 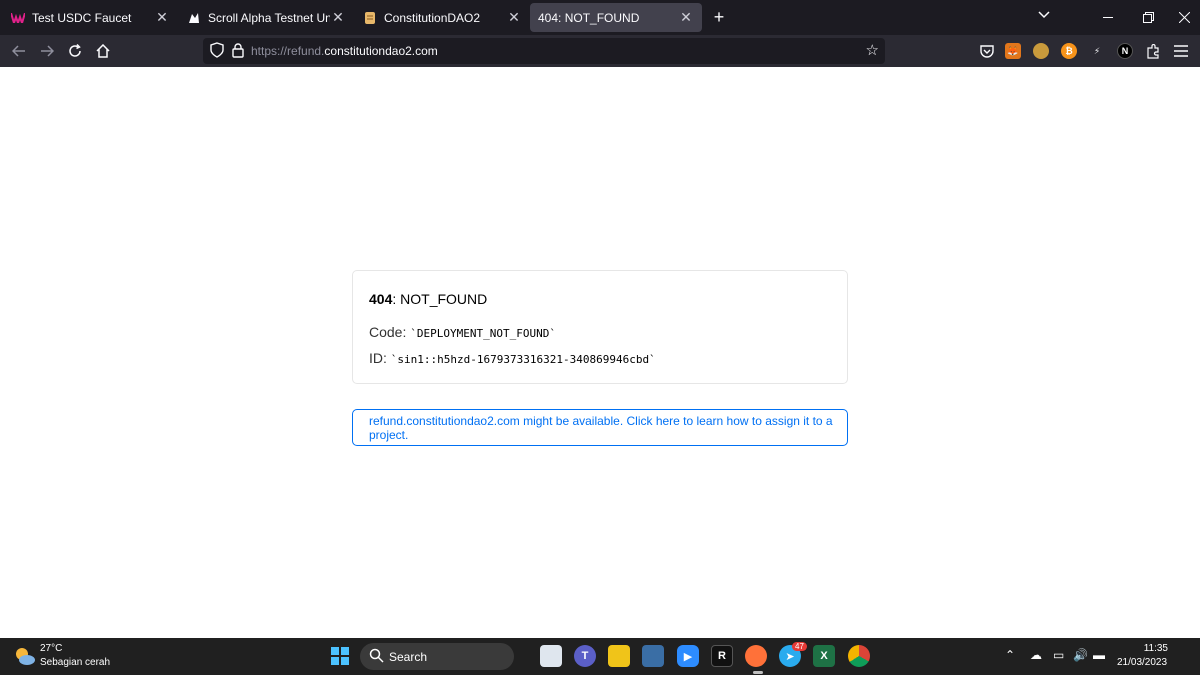 What do you see at coordinates (1097, 51) in the screenshot?
I see `extension-icon: ⚡` at bounding box center [1097, 51].